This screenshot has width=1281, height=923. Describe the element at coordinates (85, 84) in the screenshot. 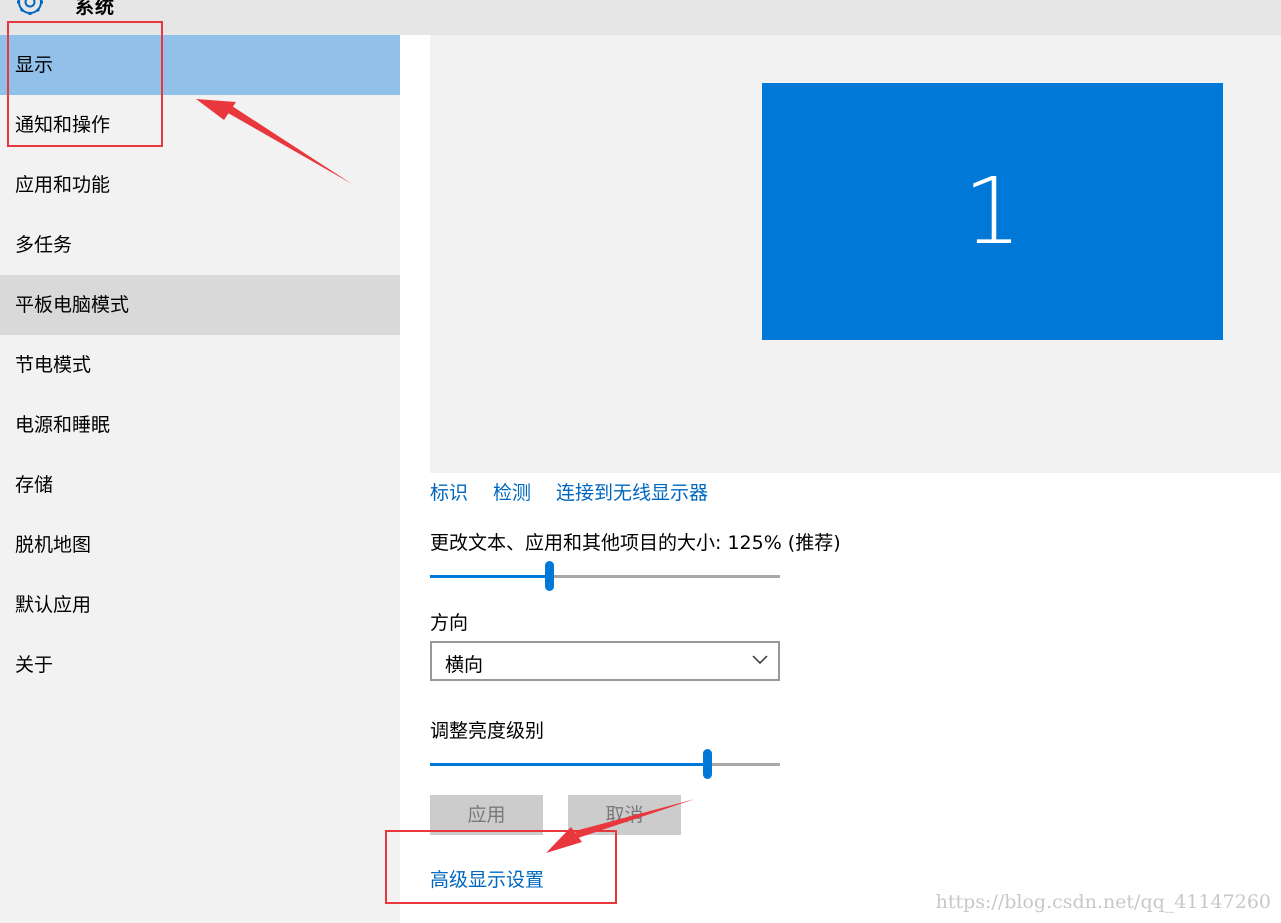

I see `annotation-box-display` at that location.